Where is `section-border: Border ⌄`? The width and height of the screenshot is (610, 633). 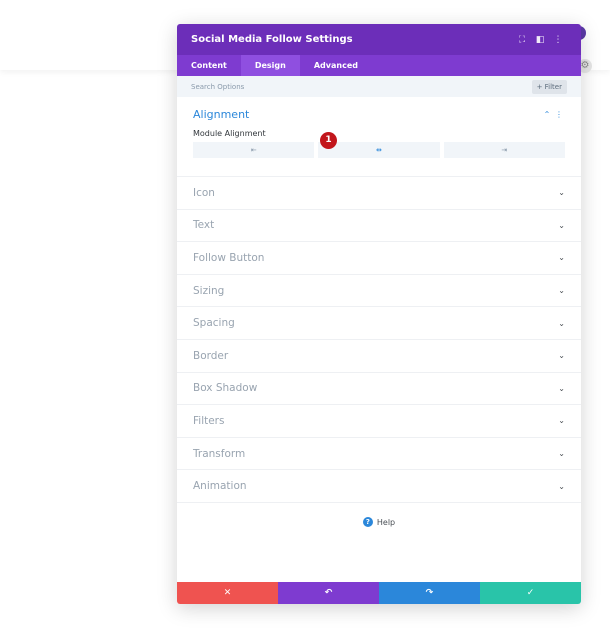
section-border: Border ⌄ is located at coordinates (379, 356).